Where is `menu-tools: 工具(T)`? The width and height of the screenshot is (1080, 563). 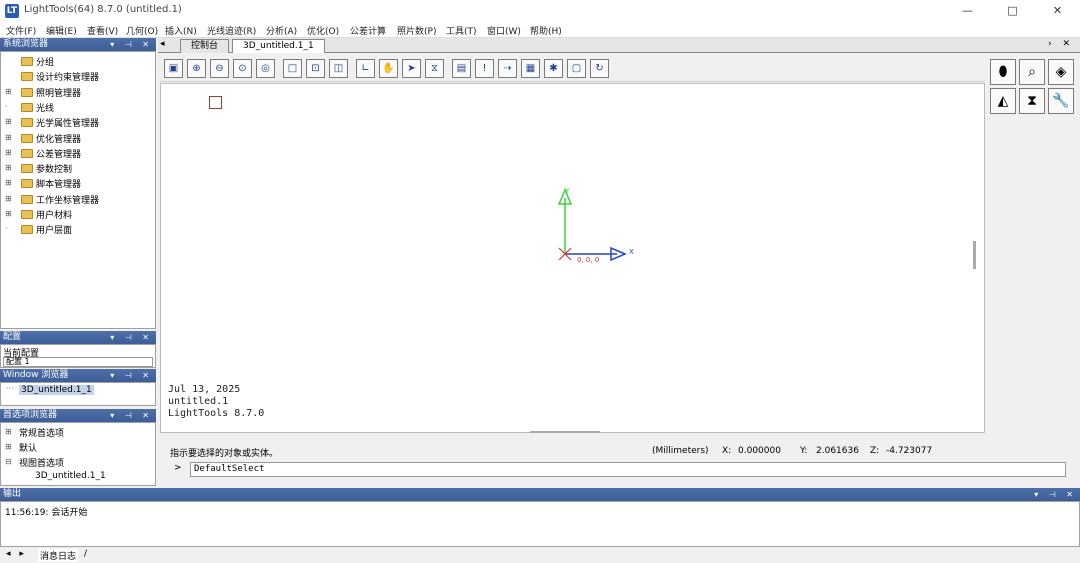
menu-tools: 工具(T) is located at coordinates (461, 30).